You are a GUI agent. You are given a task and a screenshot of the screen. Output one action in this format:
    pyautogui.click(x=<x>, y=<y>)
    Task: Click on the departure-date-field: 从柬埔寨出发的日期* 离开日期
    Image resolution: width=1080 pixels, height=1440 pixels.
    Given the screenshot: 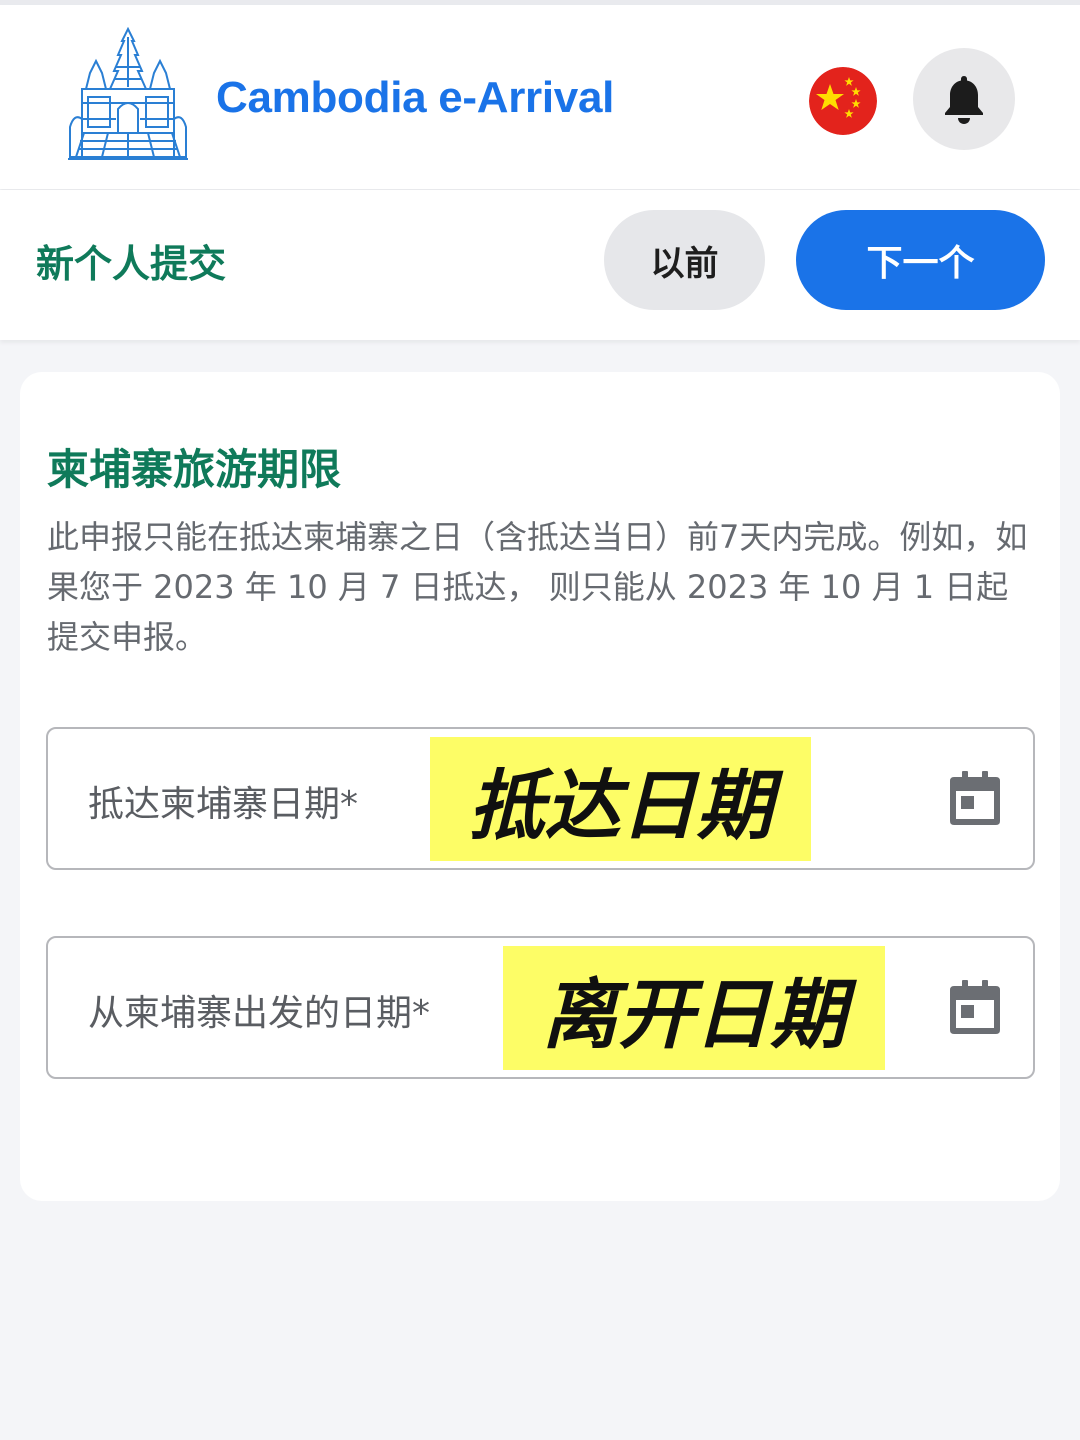 What is the action you would take?
    pyautogui.click(x=540, y=1007)
    